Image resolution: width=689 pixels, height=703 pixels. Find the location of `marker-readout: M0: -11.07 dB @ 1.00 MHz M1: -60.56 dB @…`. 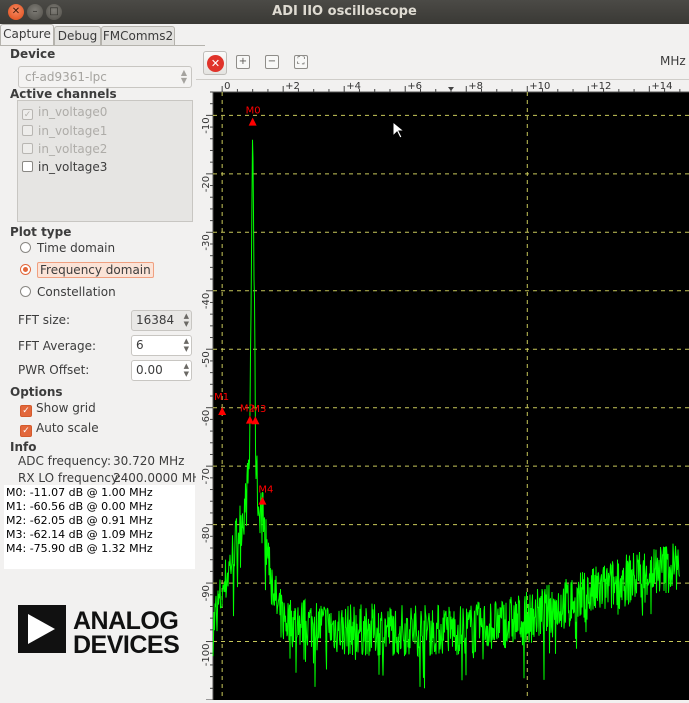

marker-readout: M0: -11.07 dB @ 1.00 MHz M1: -60.56 dB @… is located at coordinates (99, 527).